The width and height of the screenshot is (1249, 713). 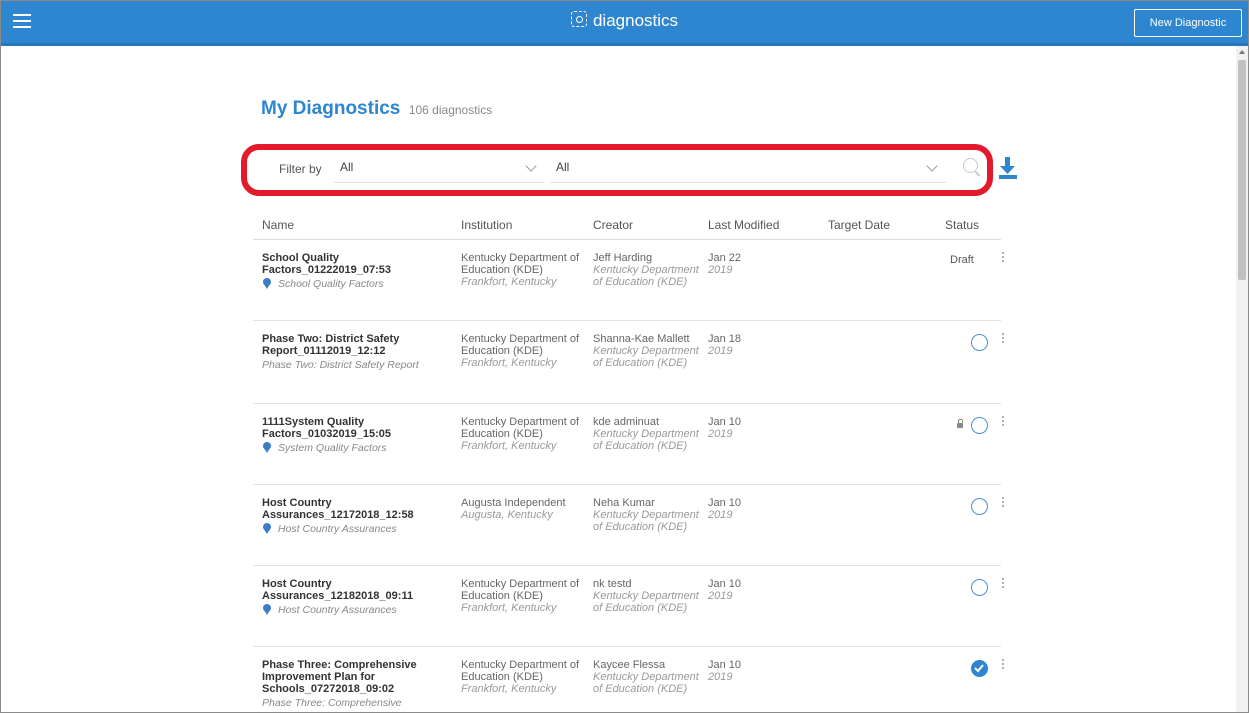 What do you see at coordinates (1008, 168) in the screenshot?
I see `download-icon` at bounding box center [1008, 168].